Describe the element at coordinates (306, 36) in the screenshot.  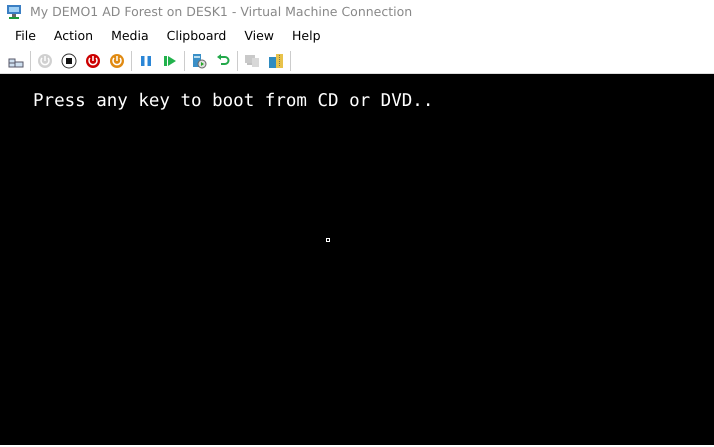
I see `menu-item: Help` at that location.